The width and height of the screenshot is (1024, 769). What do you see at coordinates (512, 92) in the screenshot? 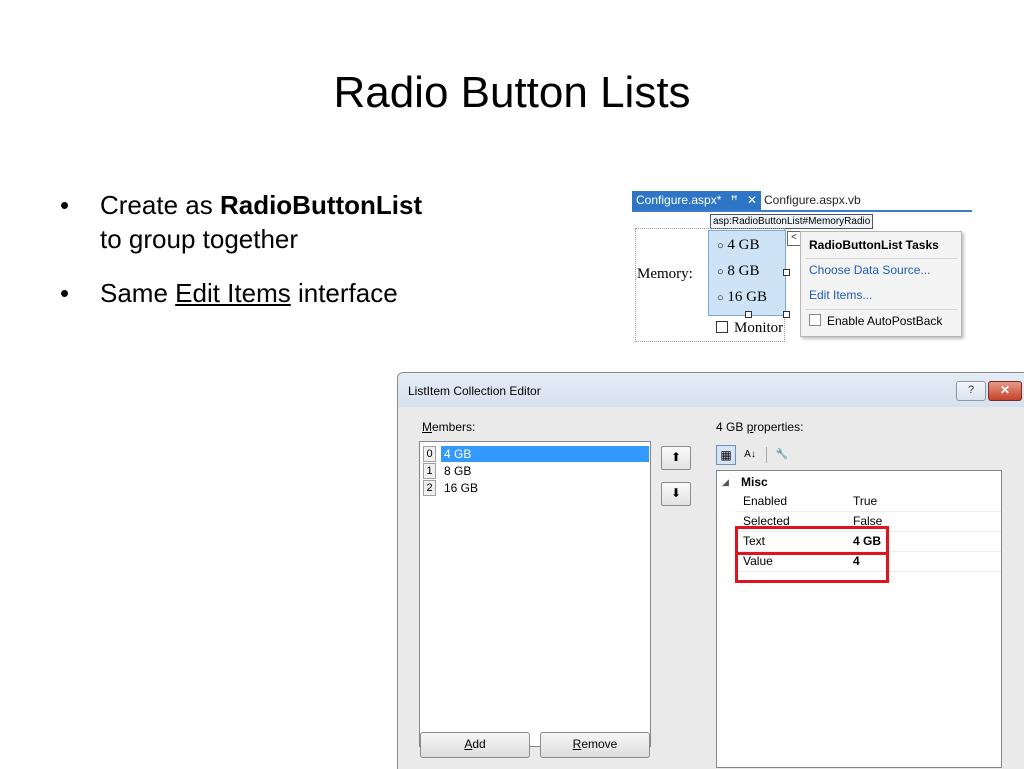
I see `slide-title: Radio Button Lists` at bounding box center [512, 92].